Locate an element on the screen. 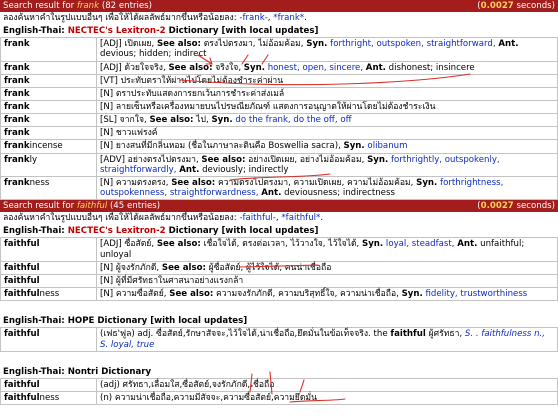 The image size is (558, 417). antonym-text: deviously; indirectly is located at coordinates (244, 169).